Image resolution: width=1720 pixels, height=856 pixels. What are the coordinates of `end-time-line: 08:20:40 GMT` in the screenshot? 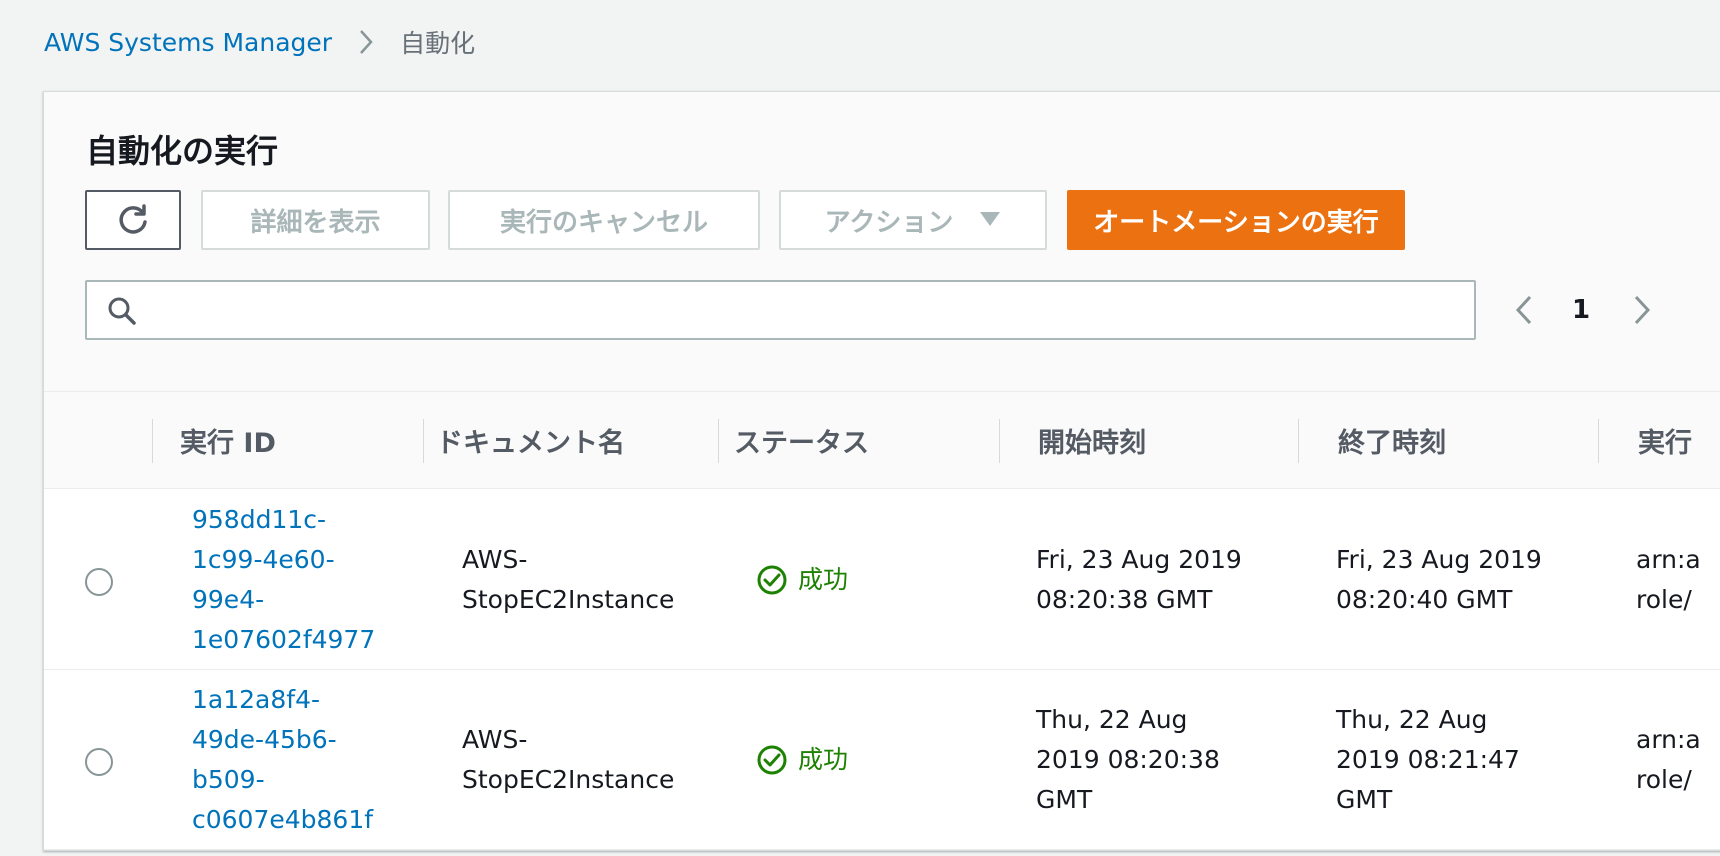 It's located at (1424, 599).